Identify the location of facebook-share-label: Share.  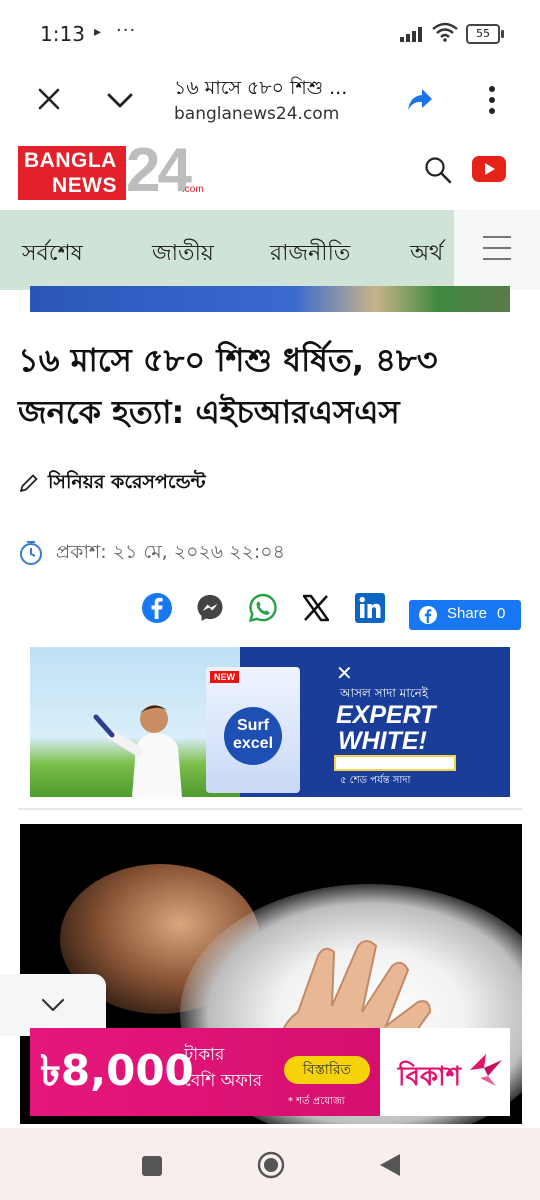
(467, 613).